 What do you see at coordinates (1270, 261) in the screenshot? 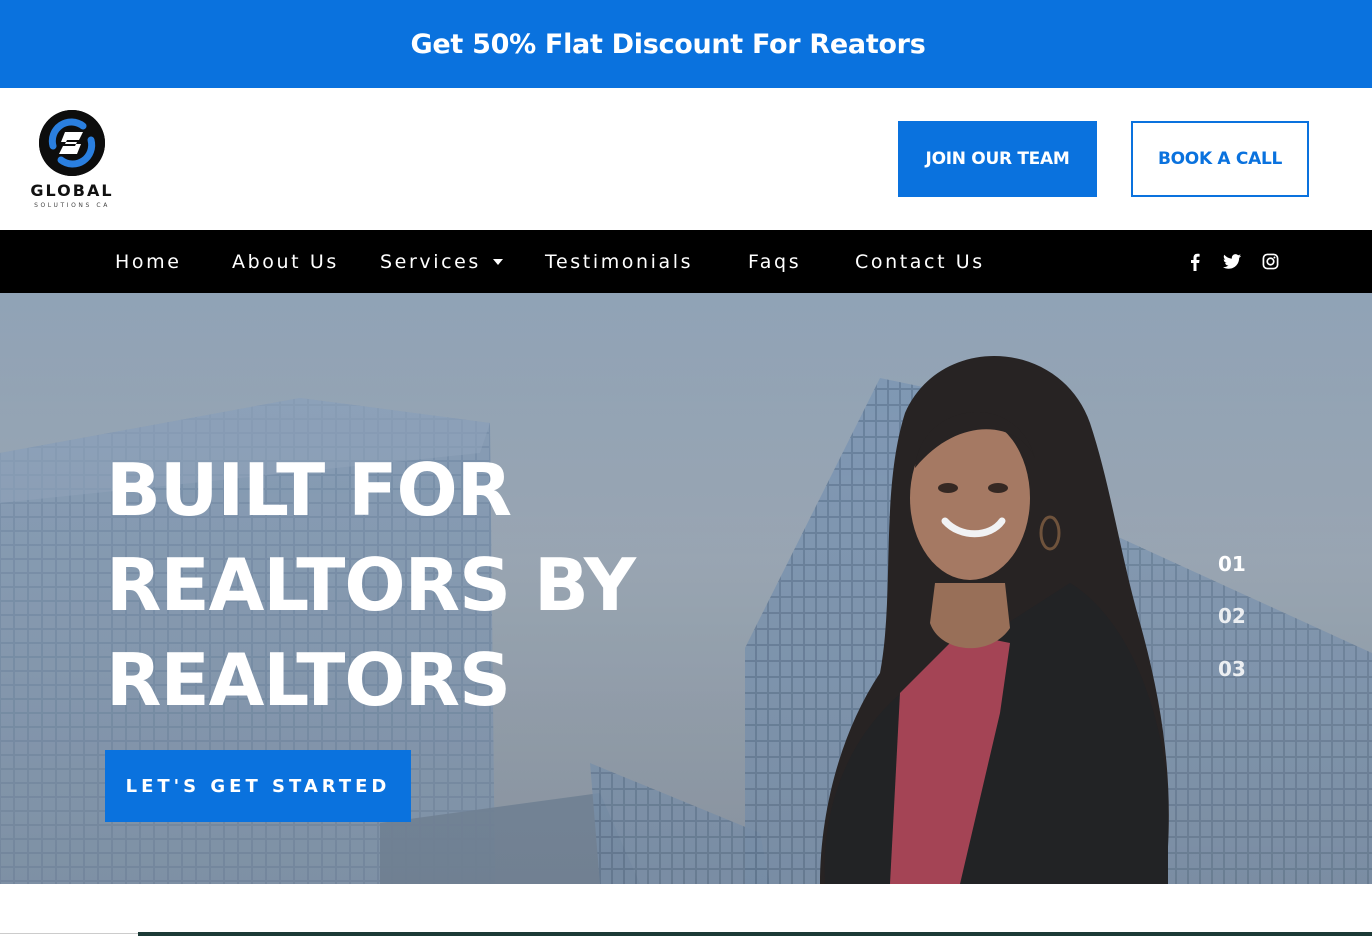
I see `instagram-icon` at bounding box center [1270, 261].